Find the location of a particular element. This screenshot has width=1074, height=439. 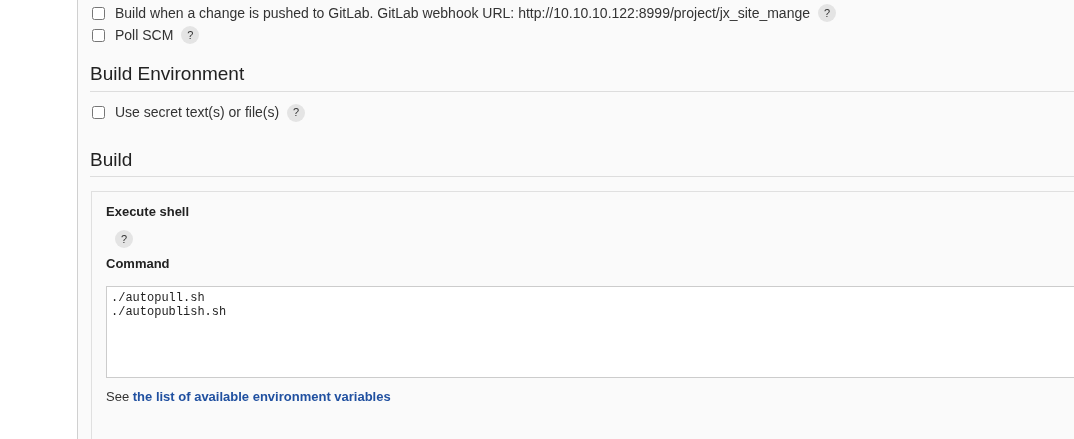

help-note: See is located at coordinates (118, 396).